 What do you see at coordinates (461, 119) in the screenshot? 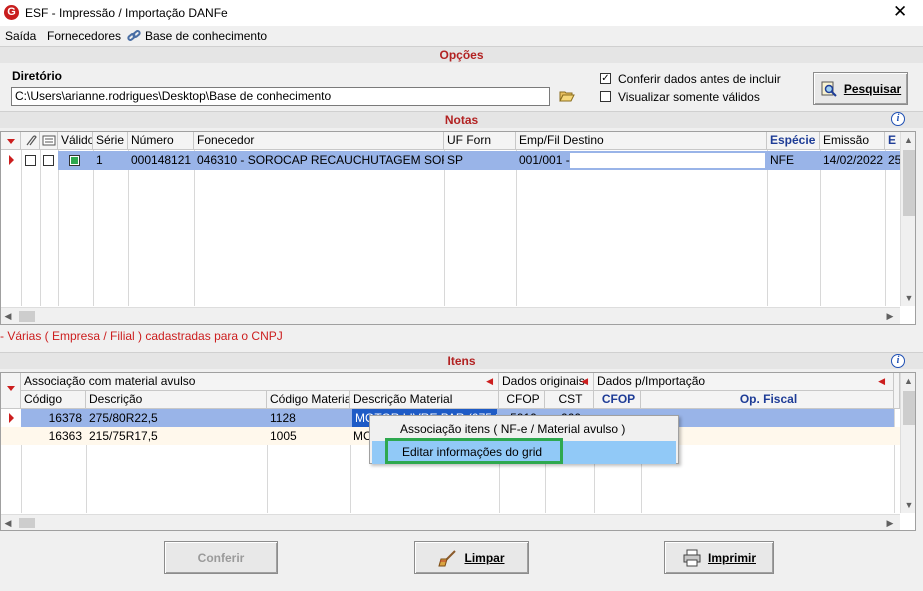
I see `notas-header: Notas` at bounding box center [461, 119].